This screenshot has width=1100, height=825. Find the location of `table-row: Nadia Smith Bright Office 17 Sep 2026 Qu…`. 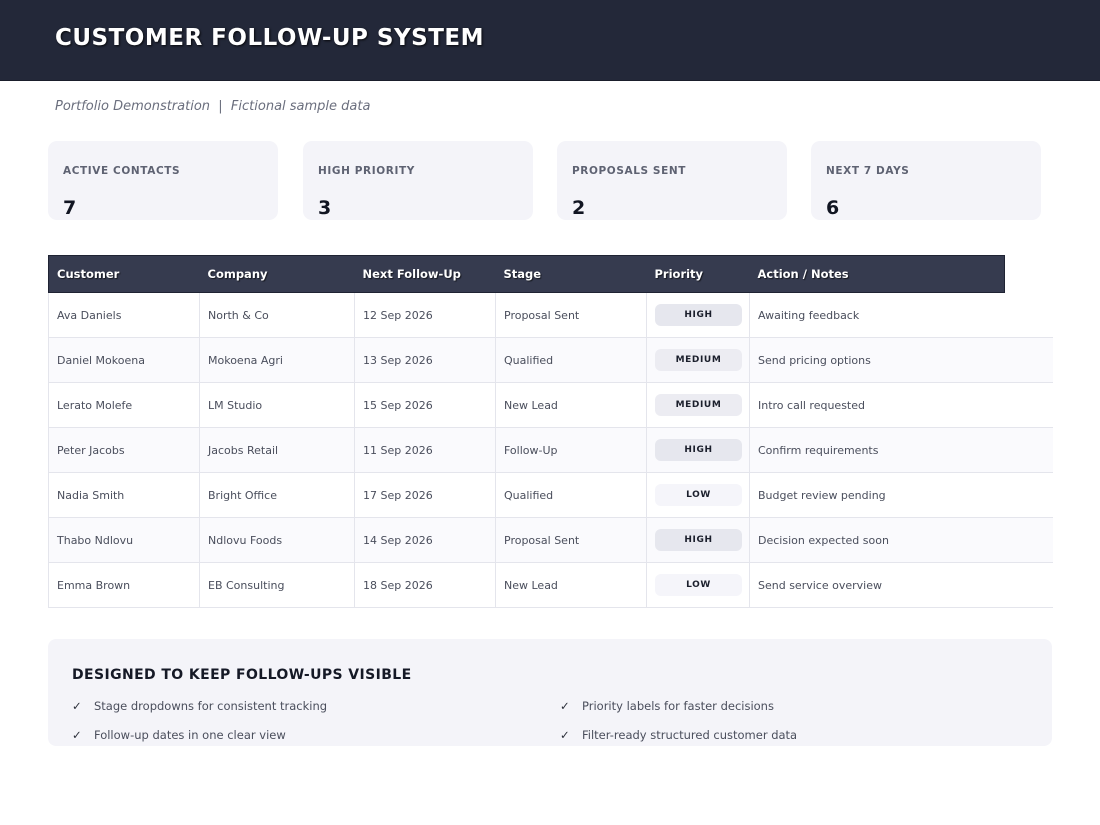

table-row: Nadia Smith Bright Office 17 Sep 2026 Qu… is located at coordinates (550, 495).